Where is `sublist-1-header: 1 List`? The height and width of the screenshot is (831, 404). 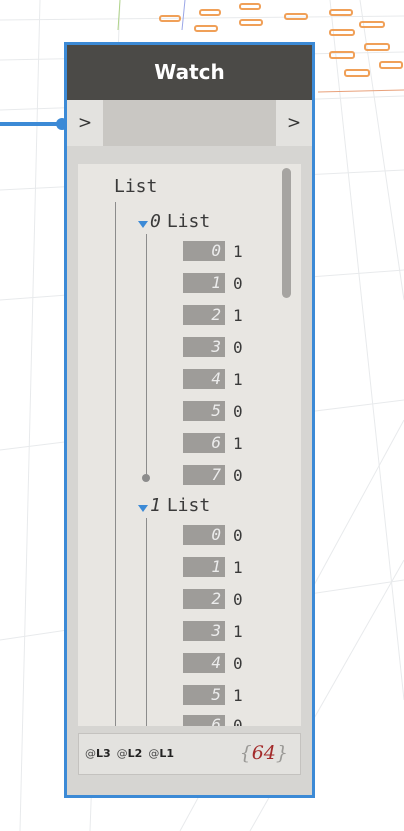 sublist-1-header: 1 List is located at coordinates (174, 505).